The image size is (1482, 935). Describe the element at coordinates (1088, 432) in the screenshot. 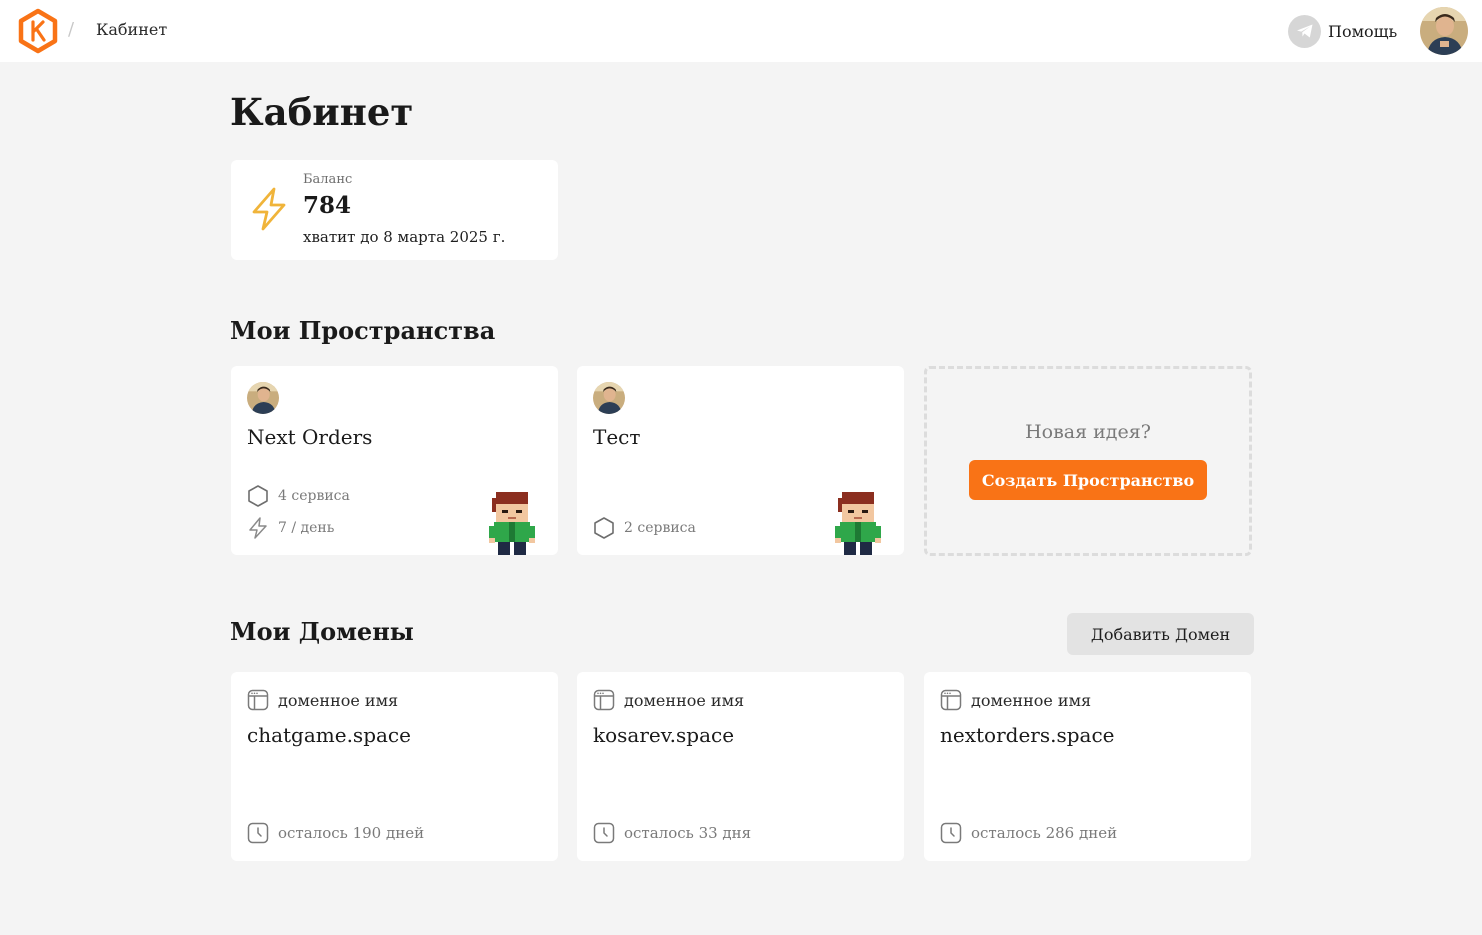

I see `new-space-prompt: Новая идея?` at that location.